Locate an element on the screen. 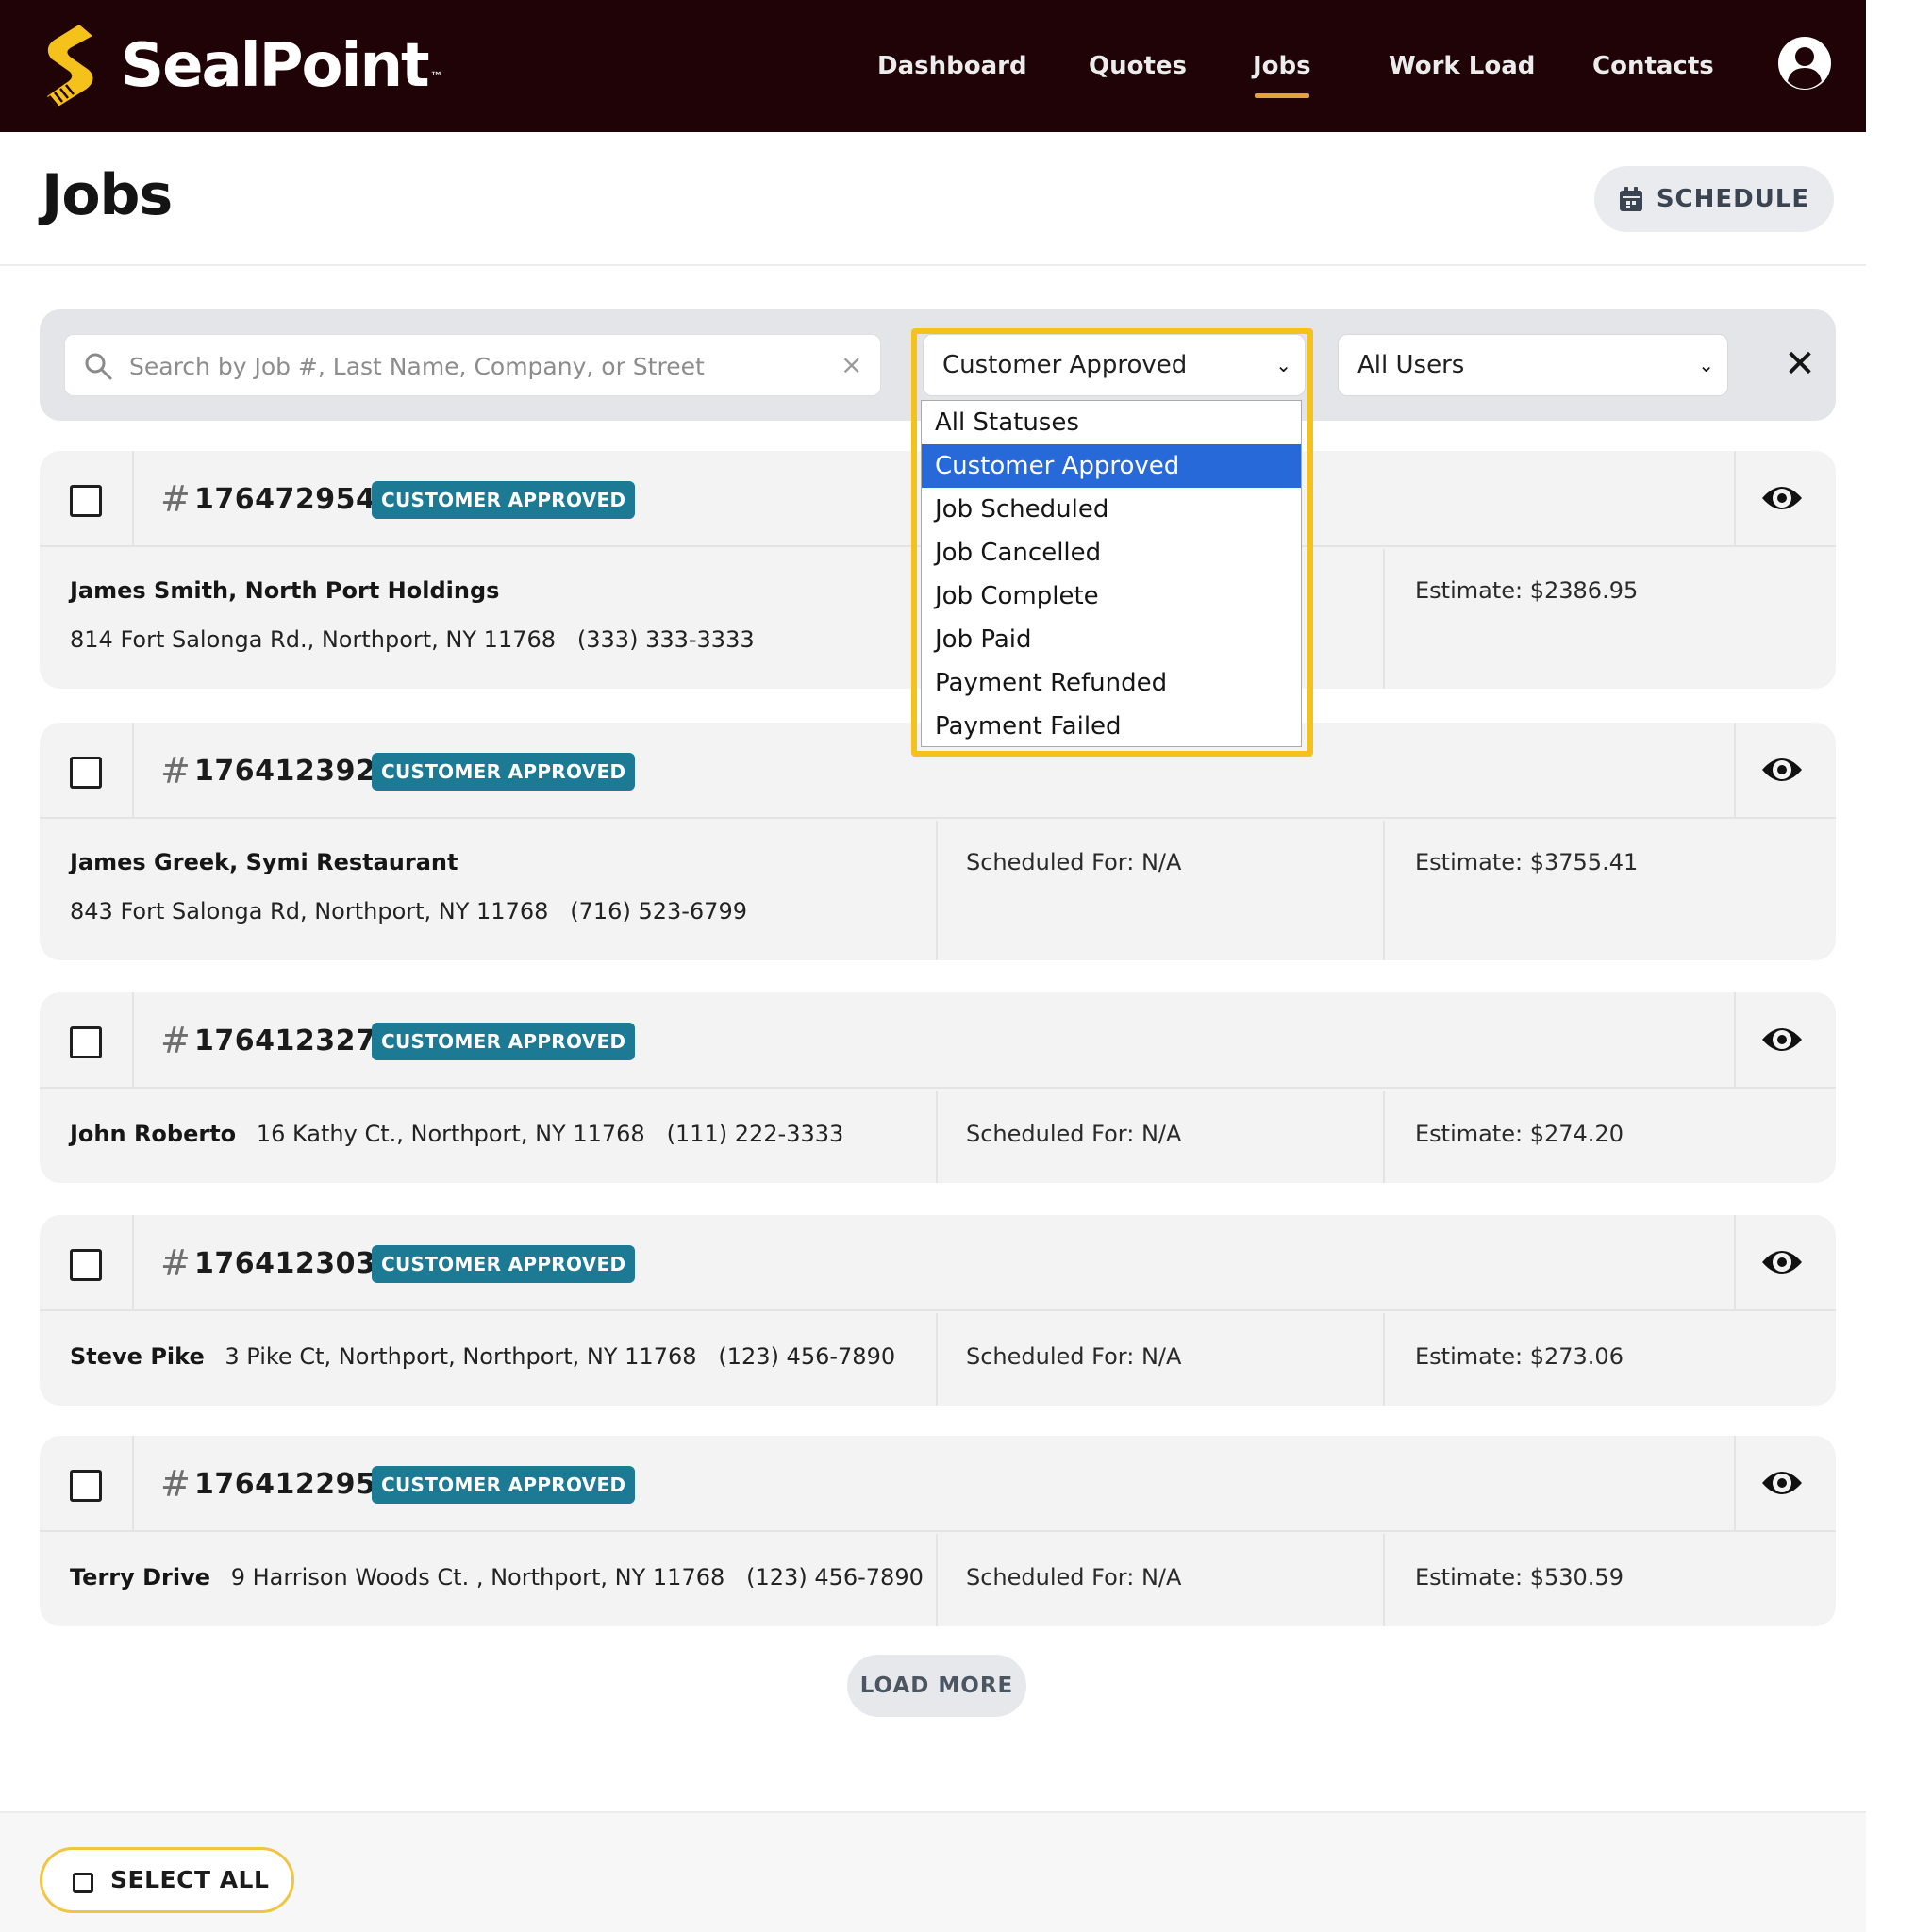 Image resolution: width=1932 pixels, height=1932 pixels. brand-logo: SealPoint ™ is located at coordinates (240, 66).